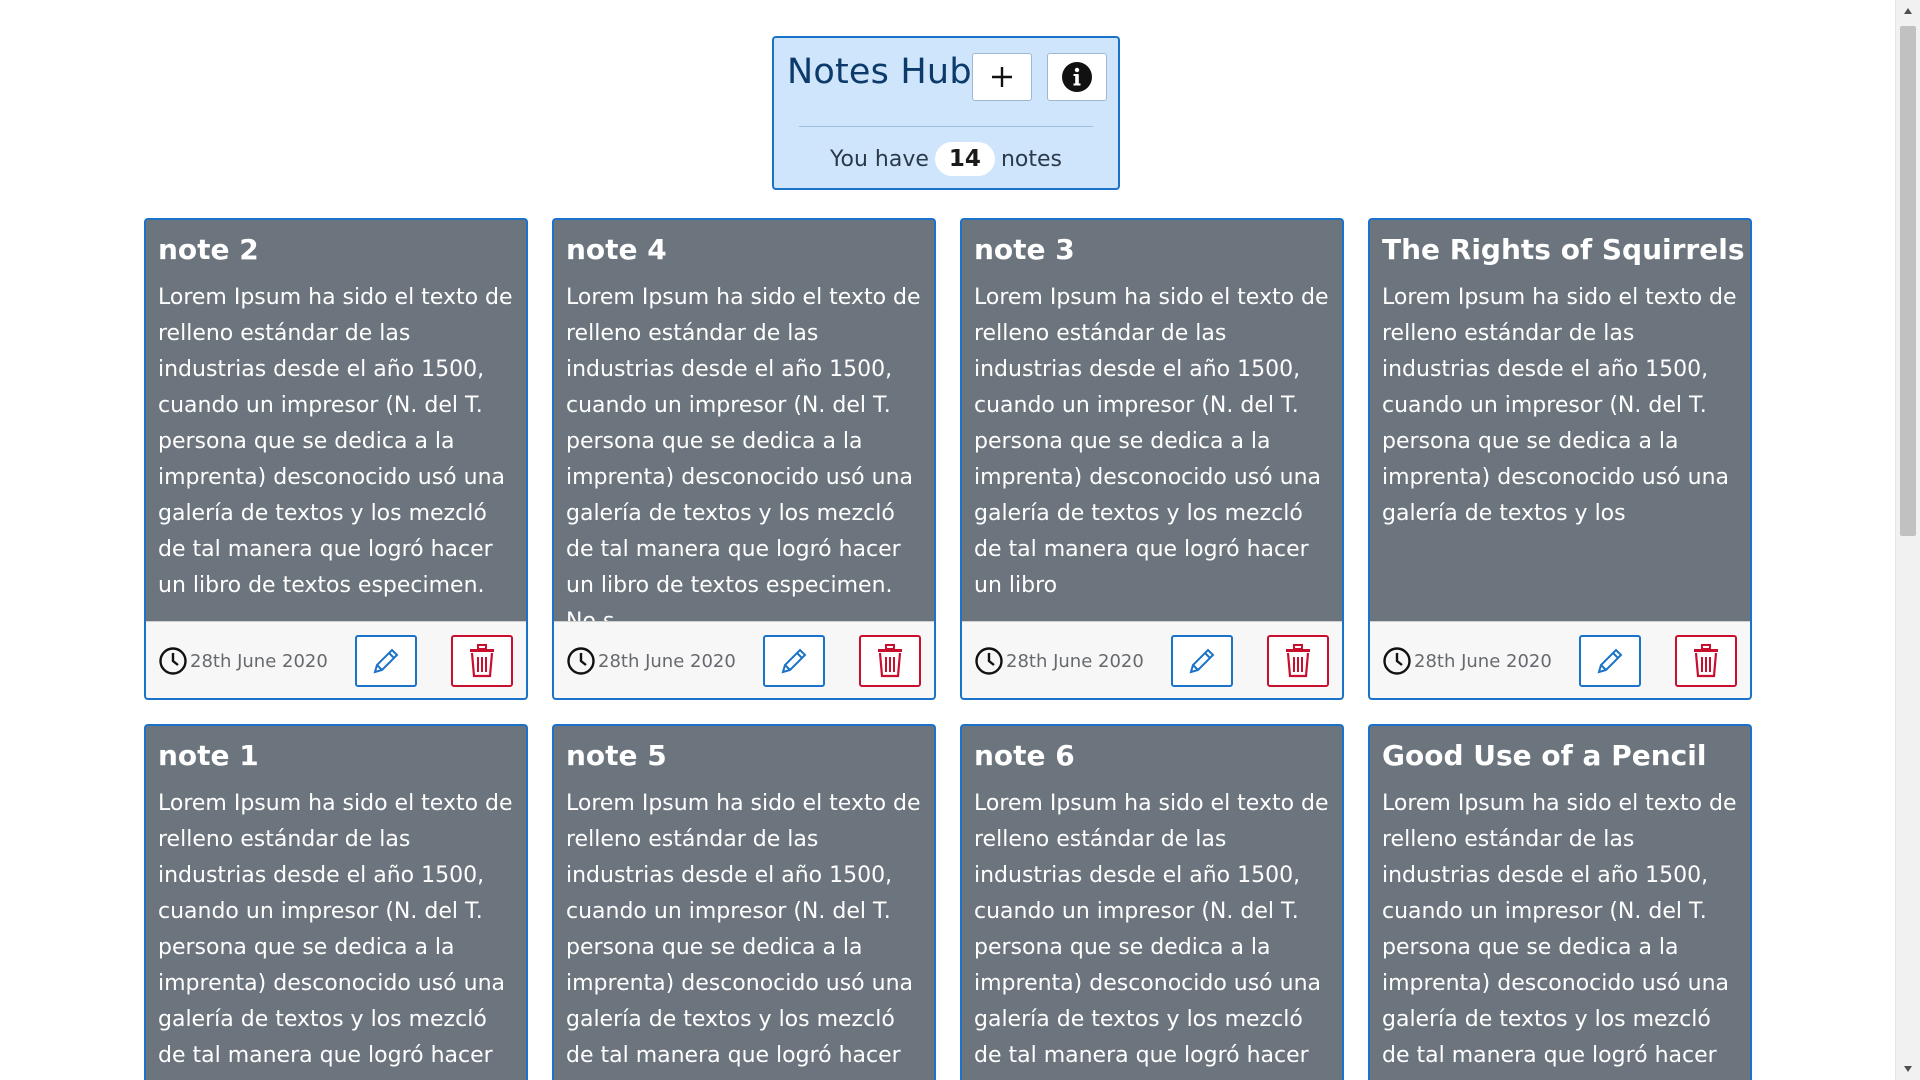 This screenshot has width=1920, height=1080. I want to click on note-title: note 4, so click(616, 249).